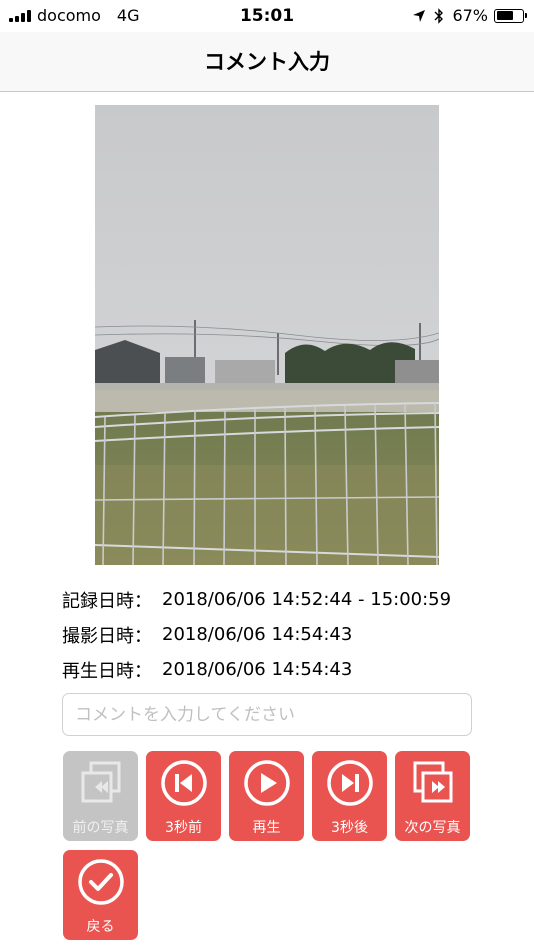 This screenshot has width=534, height=950. What do you see at coordinates (439, 15) in the screenshot?
I see `bluetooth-icon` at bounding box center [439, 15].